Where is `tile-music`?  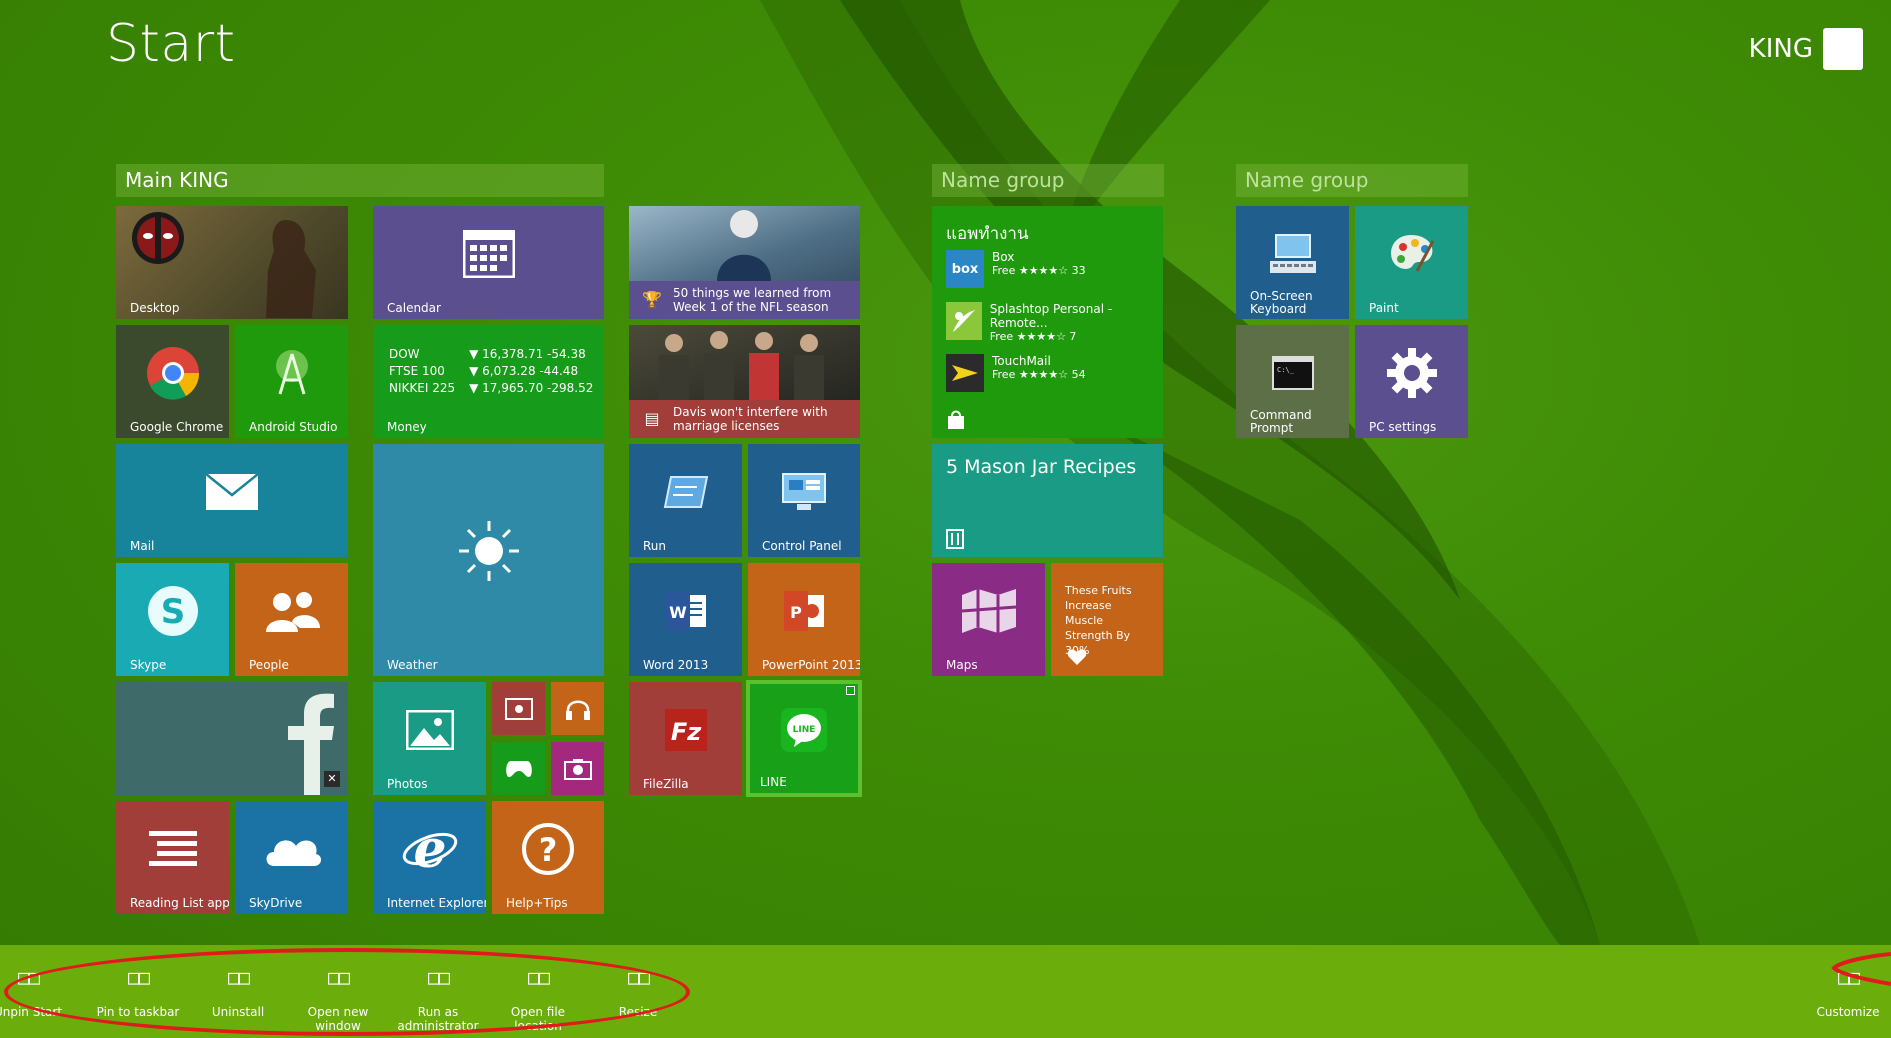
tile-music is located at coordinates (577, 708).